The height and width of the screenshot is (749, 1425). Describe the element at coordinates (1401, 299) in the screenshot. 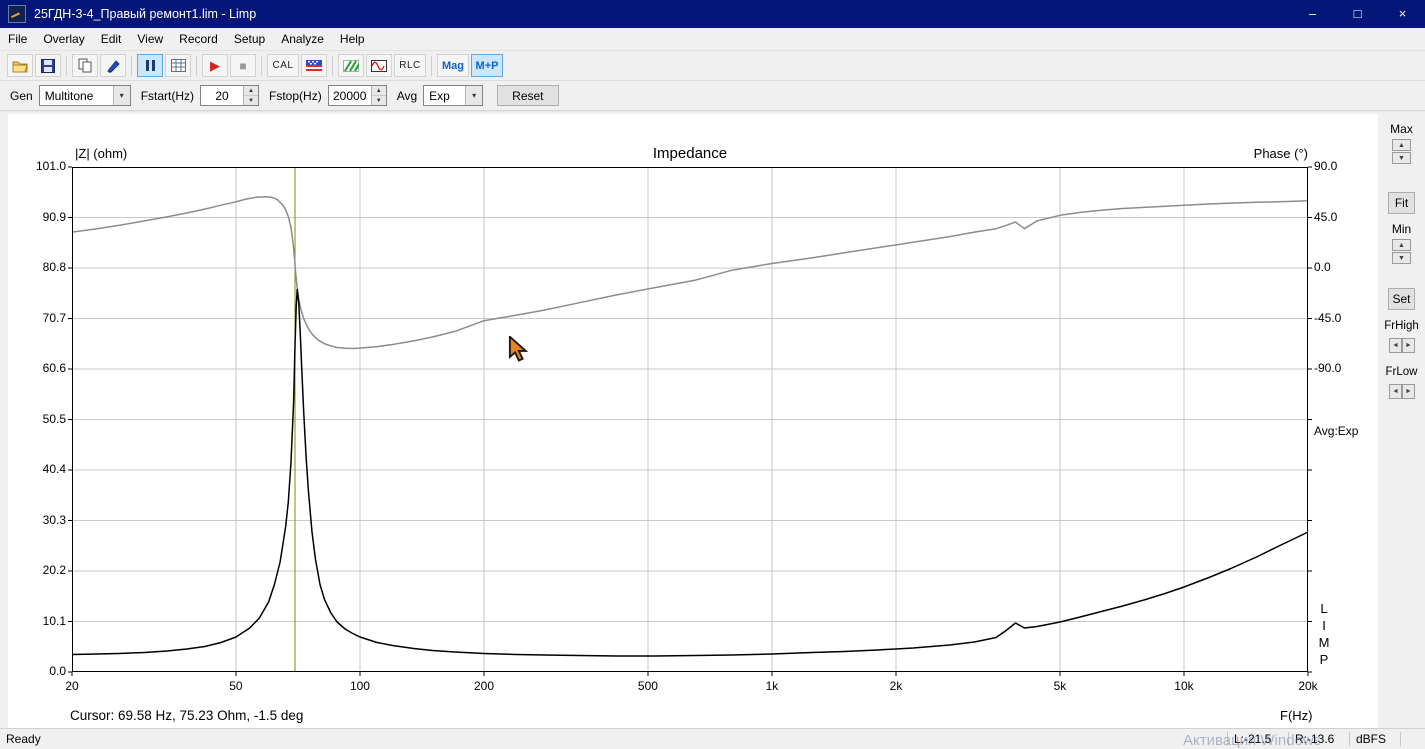

I see `set-button: Set` at that location.